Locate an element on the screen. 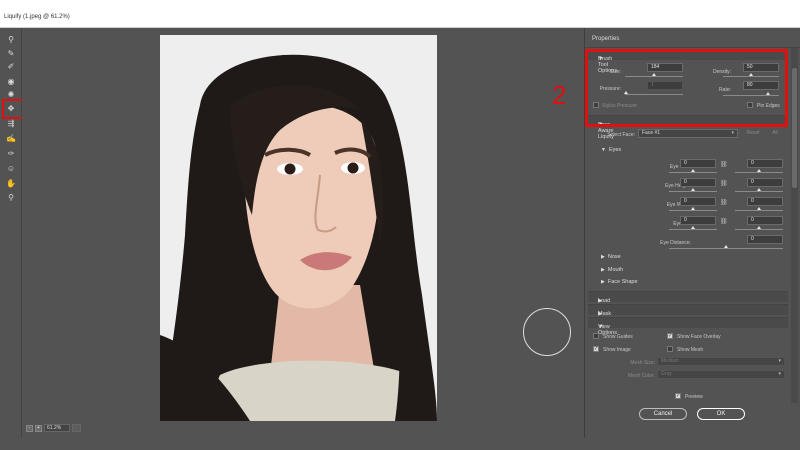 The width and height of the screenshot is (800, 450). cancel-button: Cancel is located at coordinates (663, 414).